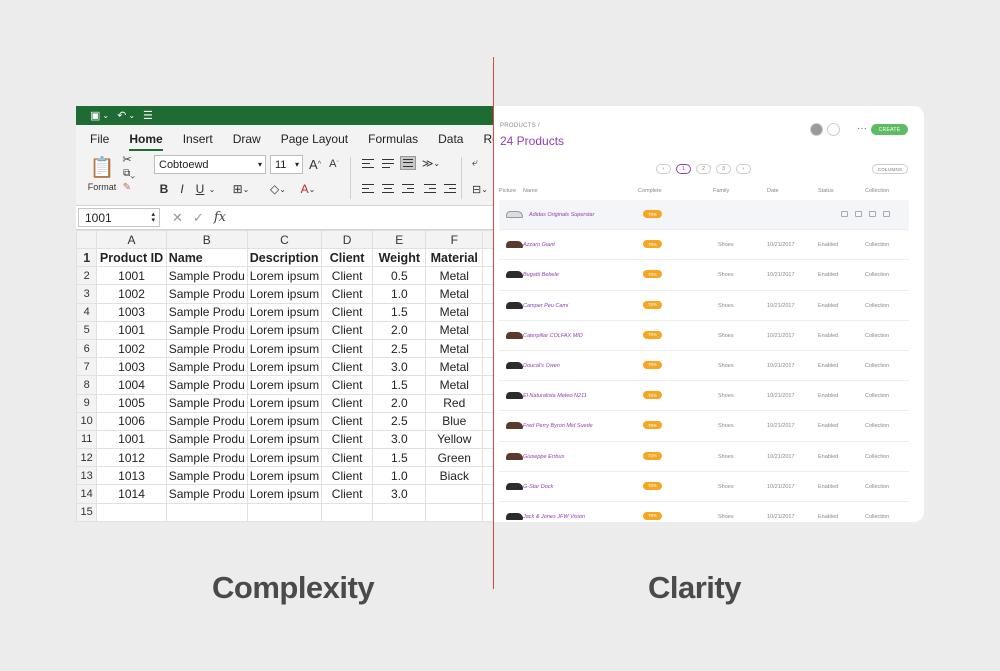 The width and height of the screenshot is (1000, 671). Describe the element at coordinates (450, 141) in the screenshot. I see `tab-data: Data` at that location.